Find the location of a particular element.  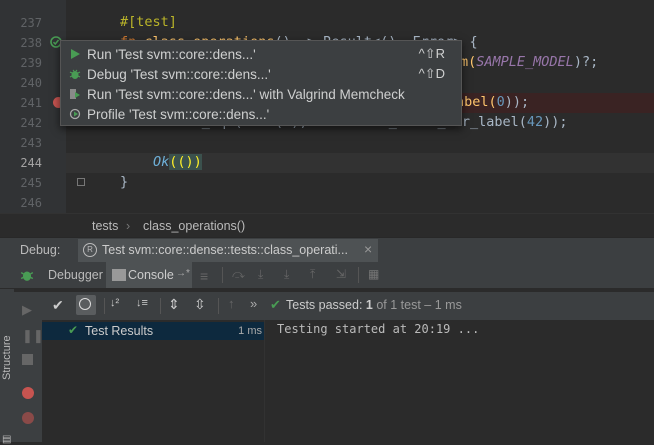

sort-duration-icon: ↓≡ is located at coordinates (142, 303).